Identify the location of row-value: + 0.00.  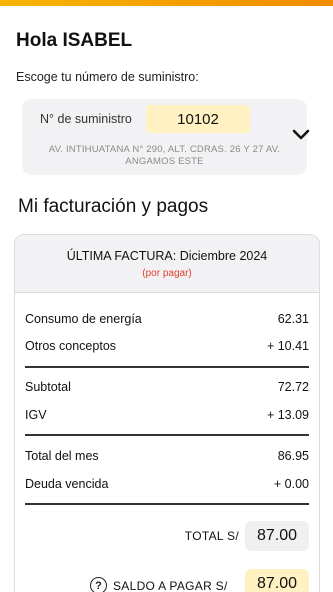
(291, 484).